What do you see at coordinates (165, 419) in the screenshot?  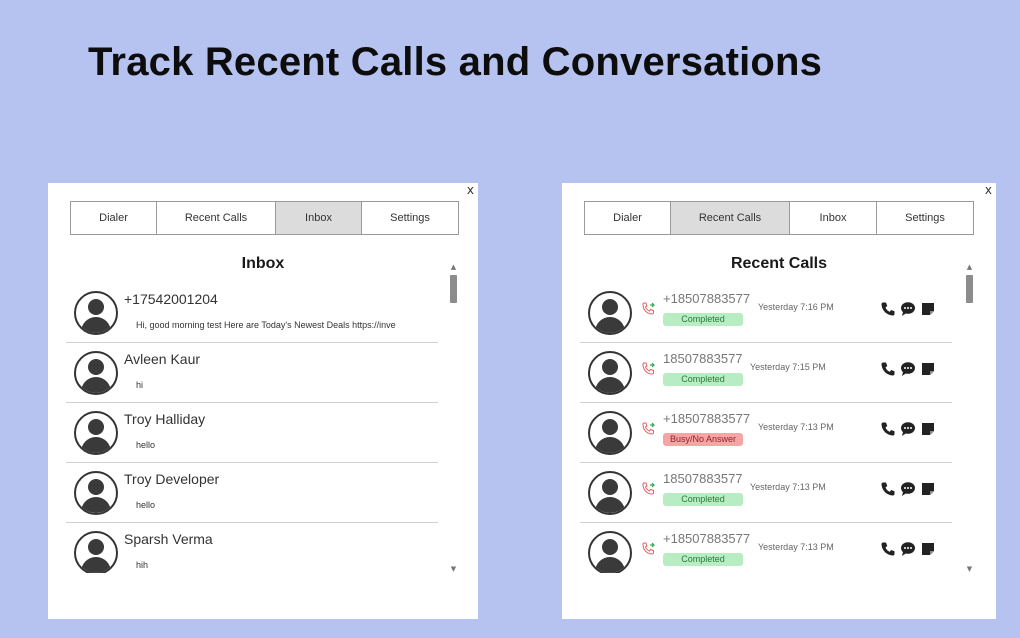 I see `contact-name: Troy Halliday` at bounding box center [165, 419].